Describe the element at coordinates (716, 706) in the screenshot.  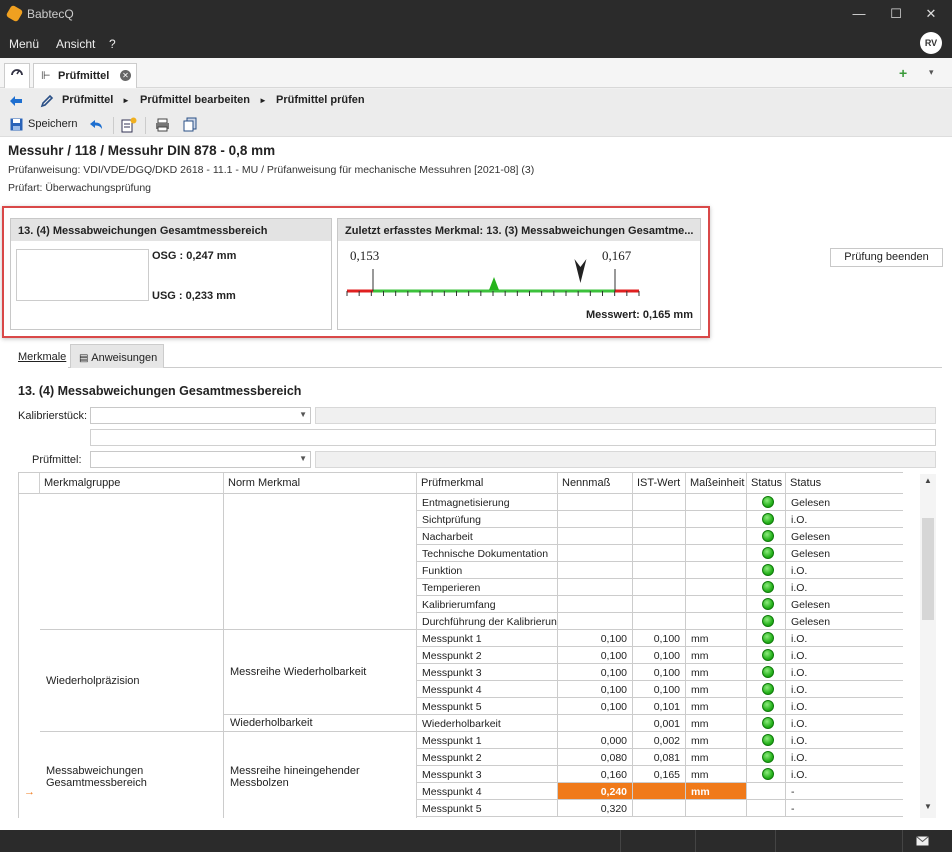
I see `masseinheit-cell: mm` at that location.